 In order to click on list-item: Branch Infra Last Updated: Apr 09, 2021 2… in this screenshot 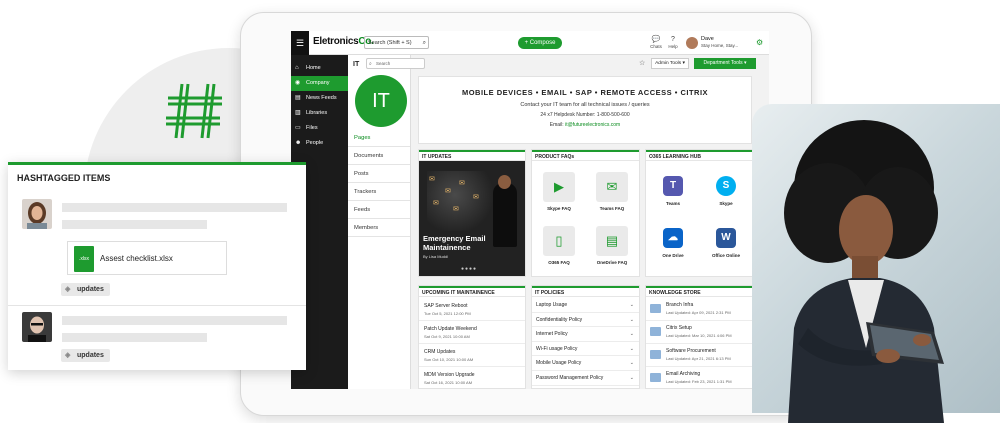, I will do `click(699, 309)`.